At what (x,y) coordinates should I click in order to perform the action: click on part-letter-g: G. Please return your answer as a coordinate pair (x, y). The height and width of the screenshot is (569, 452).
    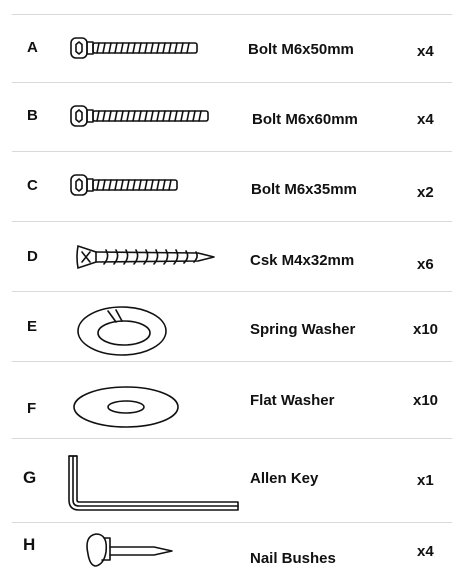
    Looking at the image, I should click on (30, 477).